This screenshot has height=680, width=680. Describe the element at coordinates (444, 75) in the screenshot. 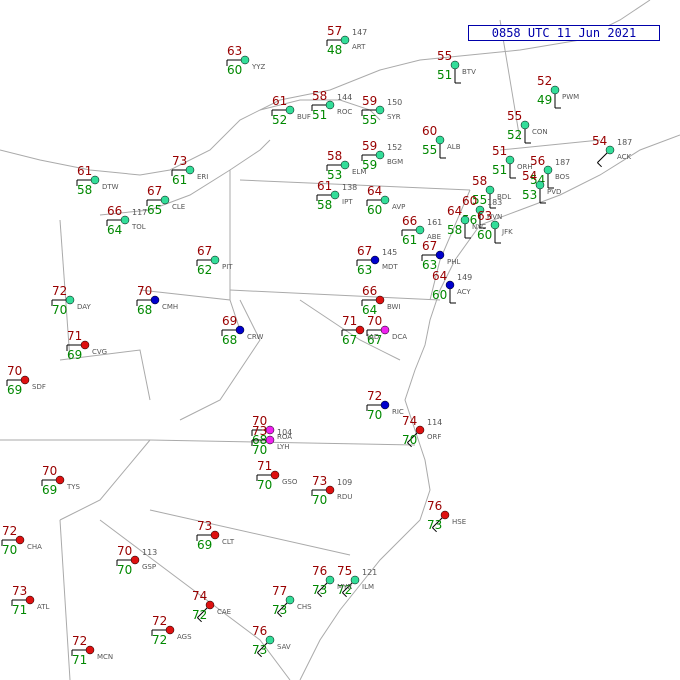

I see `dewpoint-value: 51` at that location.